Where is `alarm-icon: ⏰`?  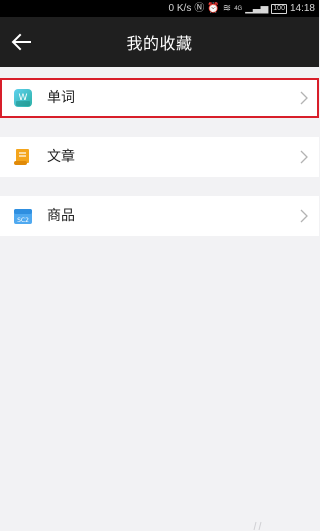
alarm-icon: ⏰ is located at coordinates (213, 8).